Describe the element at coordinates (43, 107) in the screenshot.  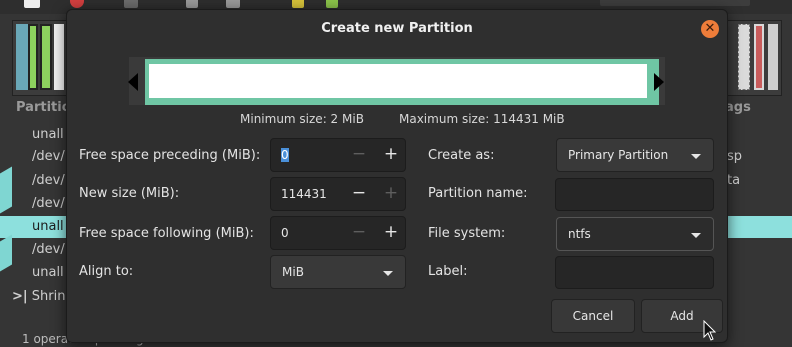
I see `column-header-partition: Partitio` at that location.